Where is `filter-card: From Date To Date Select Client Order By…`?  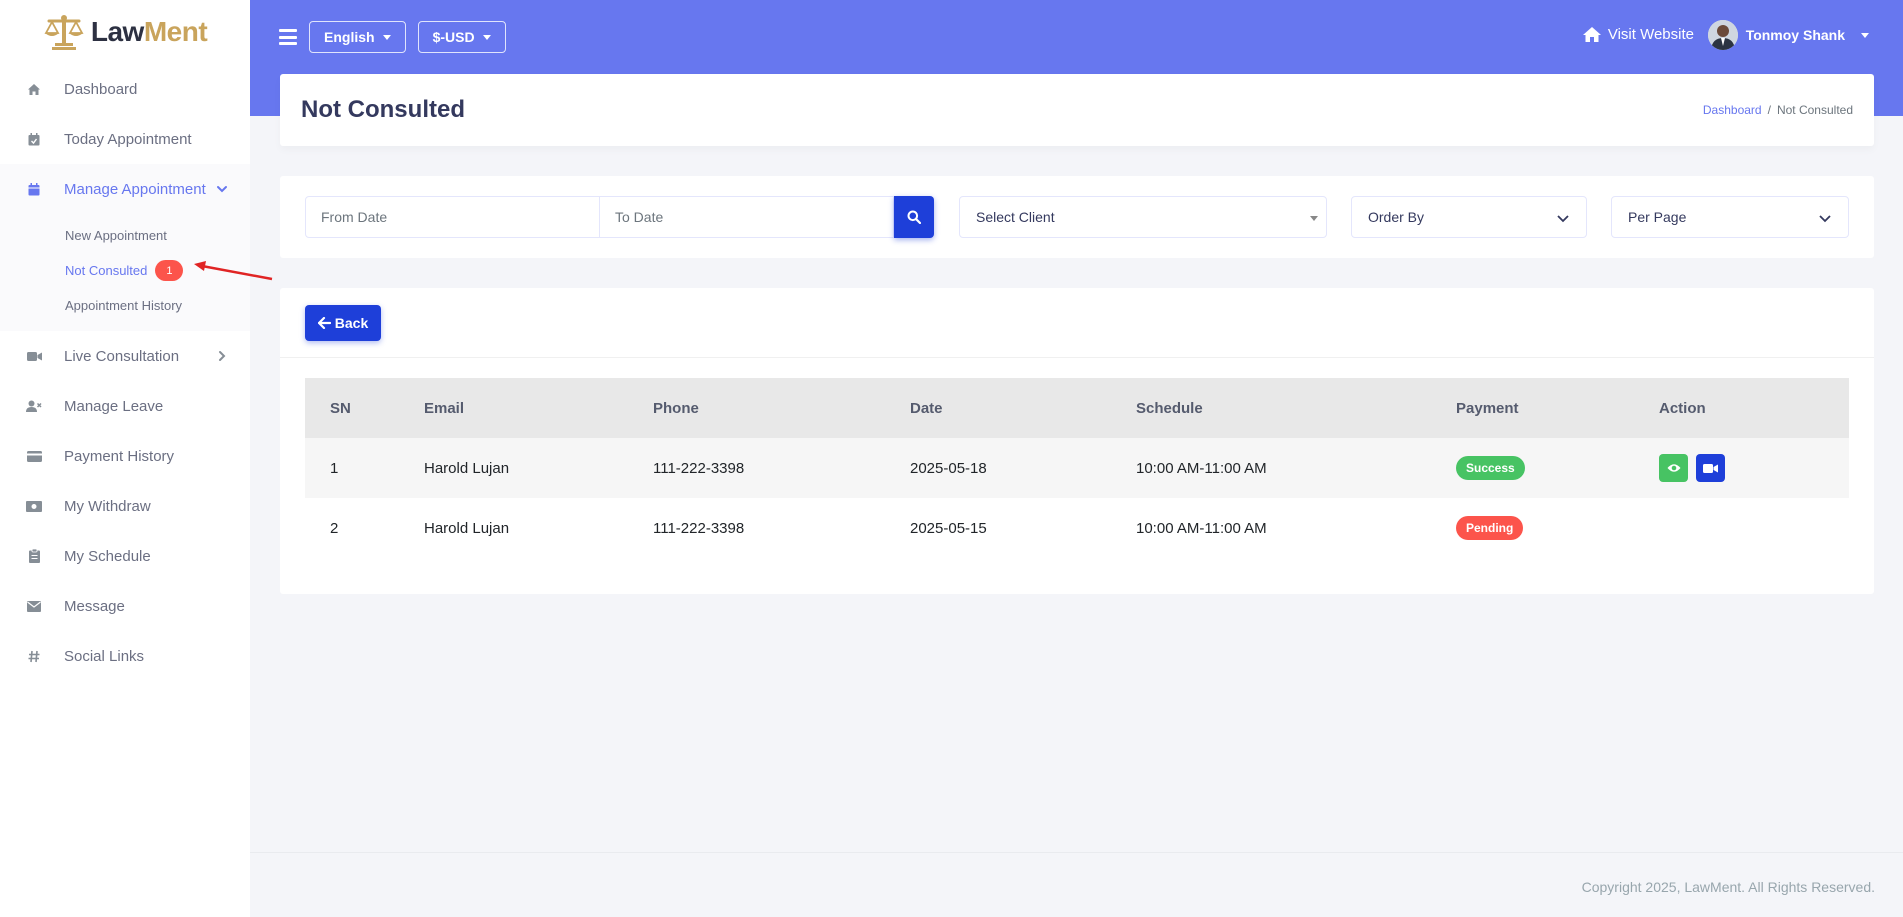
filter-card: From Date To Date Select Client Order By… is located at coordinates (1077, 217).